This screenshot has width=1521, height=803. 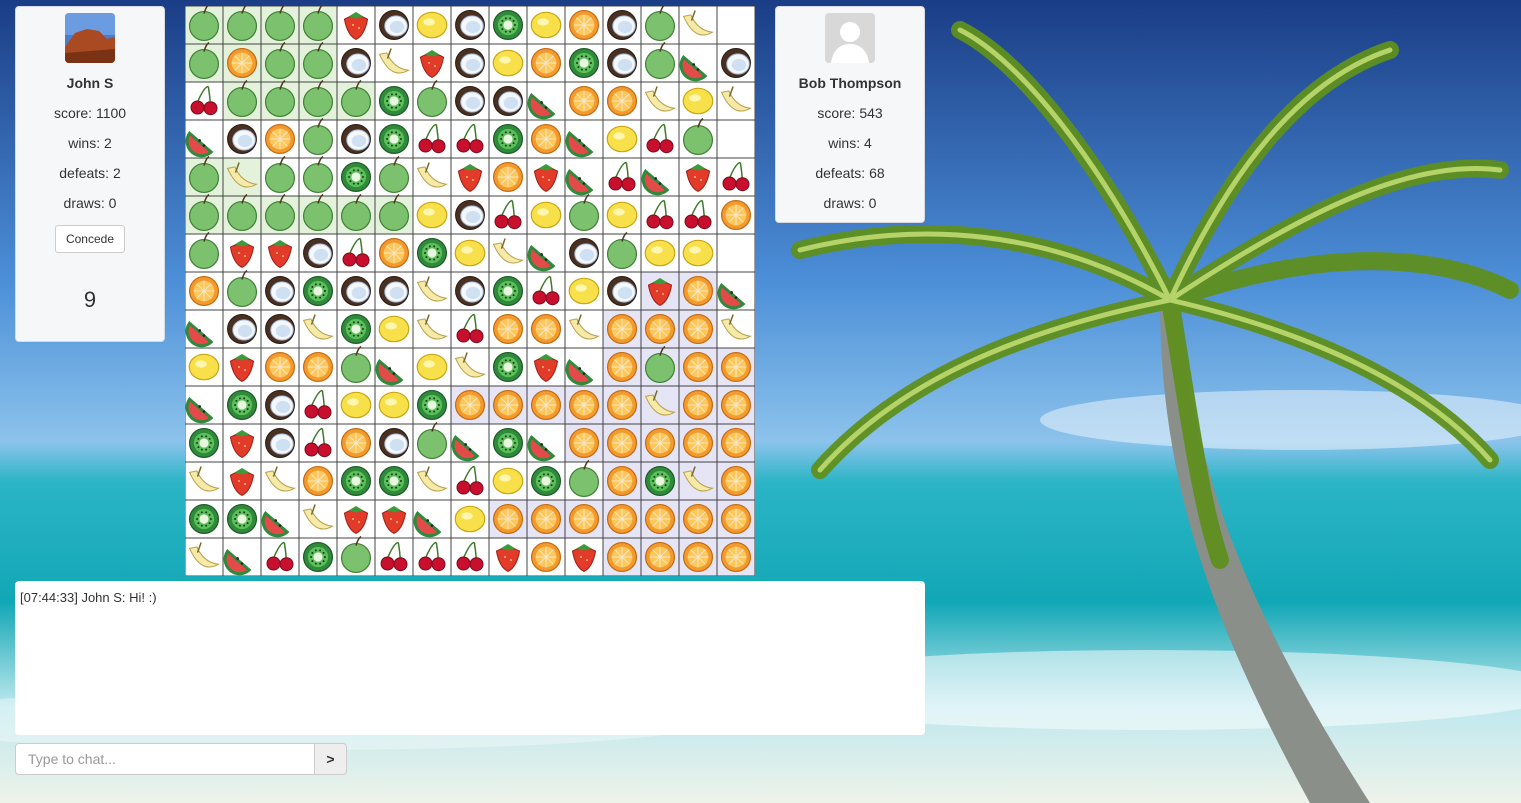 I want to click on concede-button: Concede, so click(x=90, y=239).